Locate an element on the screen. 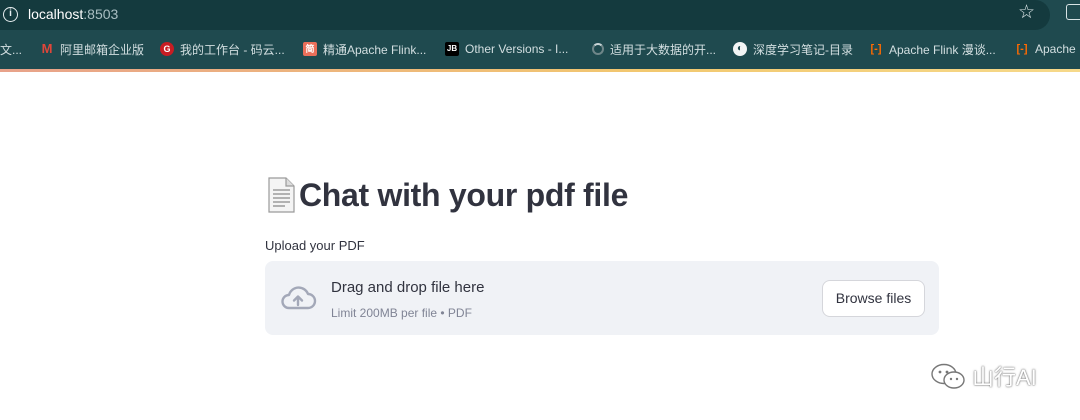 This screenshot has height=420, width=1080. address-bar: i localhost:8503 ☆ is located at coordinates (525, 15).